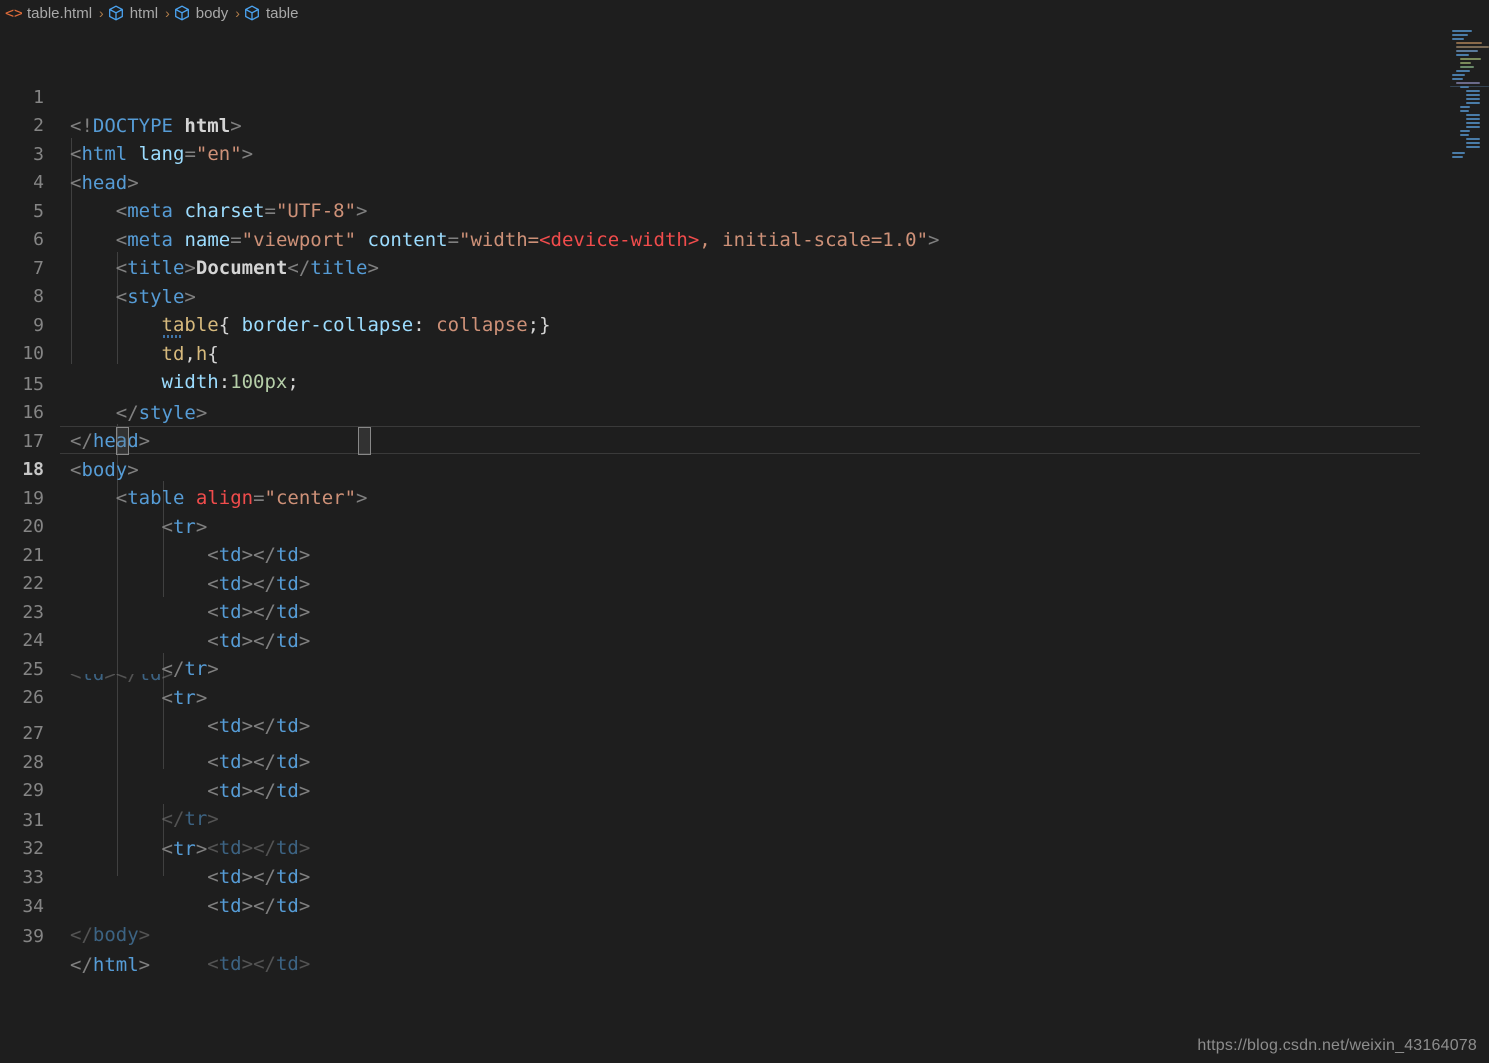  I want to click on breadcrumb-item-body: body, so click(203, 13).